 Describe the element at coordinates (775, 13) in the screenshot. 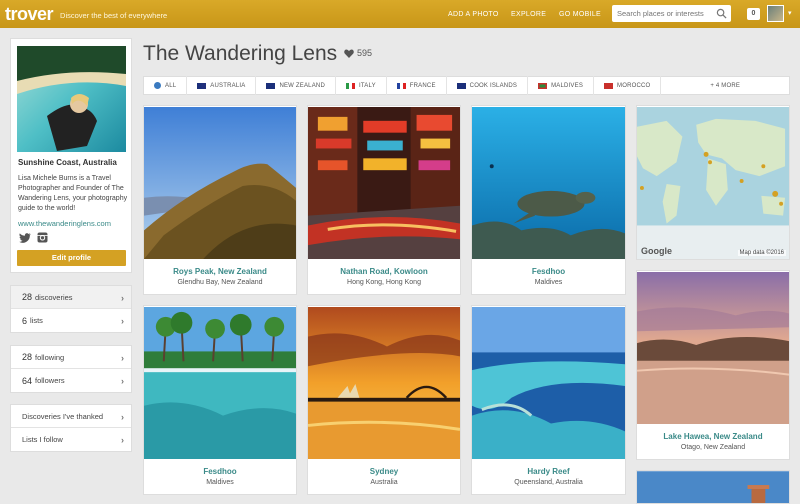

I see `user-avatar` at that location.